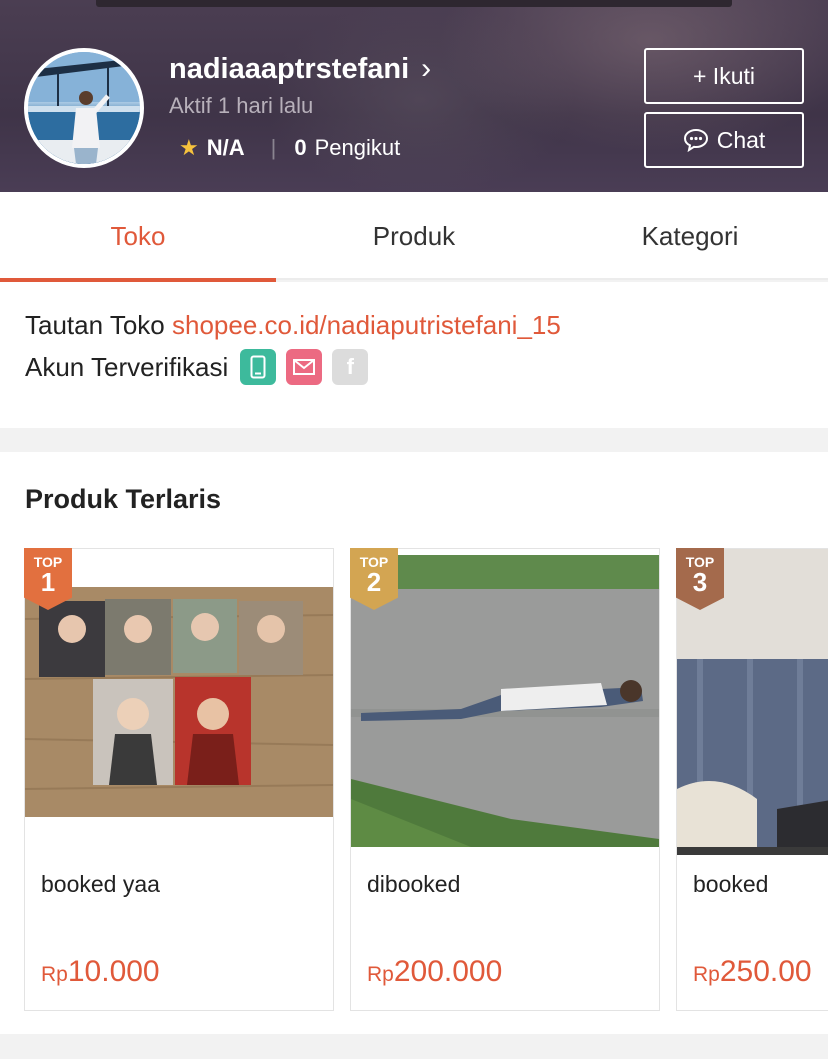 This screenshot has width=828, height=1059. I want to click on shop-name-text: nadiaaaptrstefani, so click(289, 68).